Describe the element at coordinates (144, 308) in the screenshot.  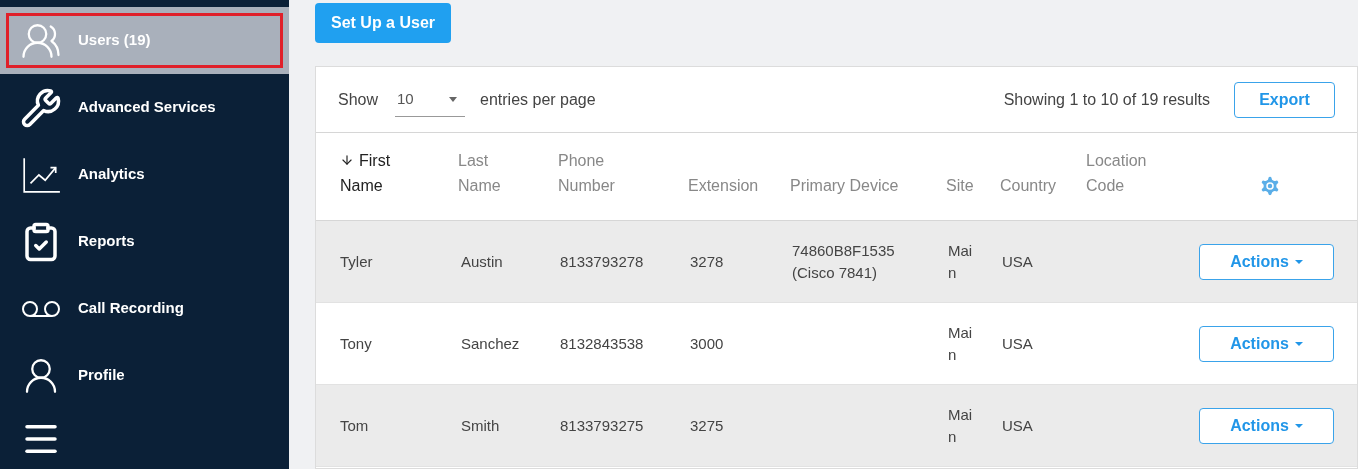
I see `sidebar-item: Call Recording` at that location.